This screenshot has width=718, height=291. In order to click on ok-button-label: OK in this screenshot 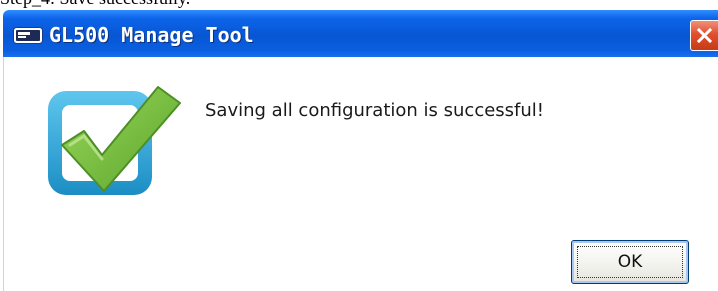, I will do `click(630, 262)`.